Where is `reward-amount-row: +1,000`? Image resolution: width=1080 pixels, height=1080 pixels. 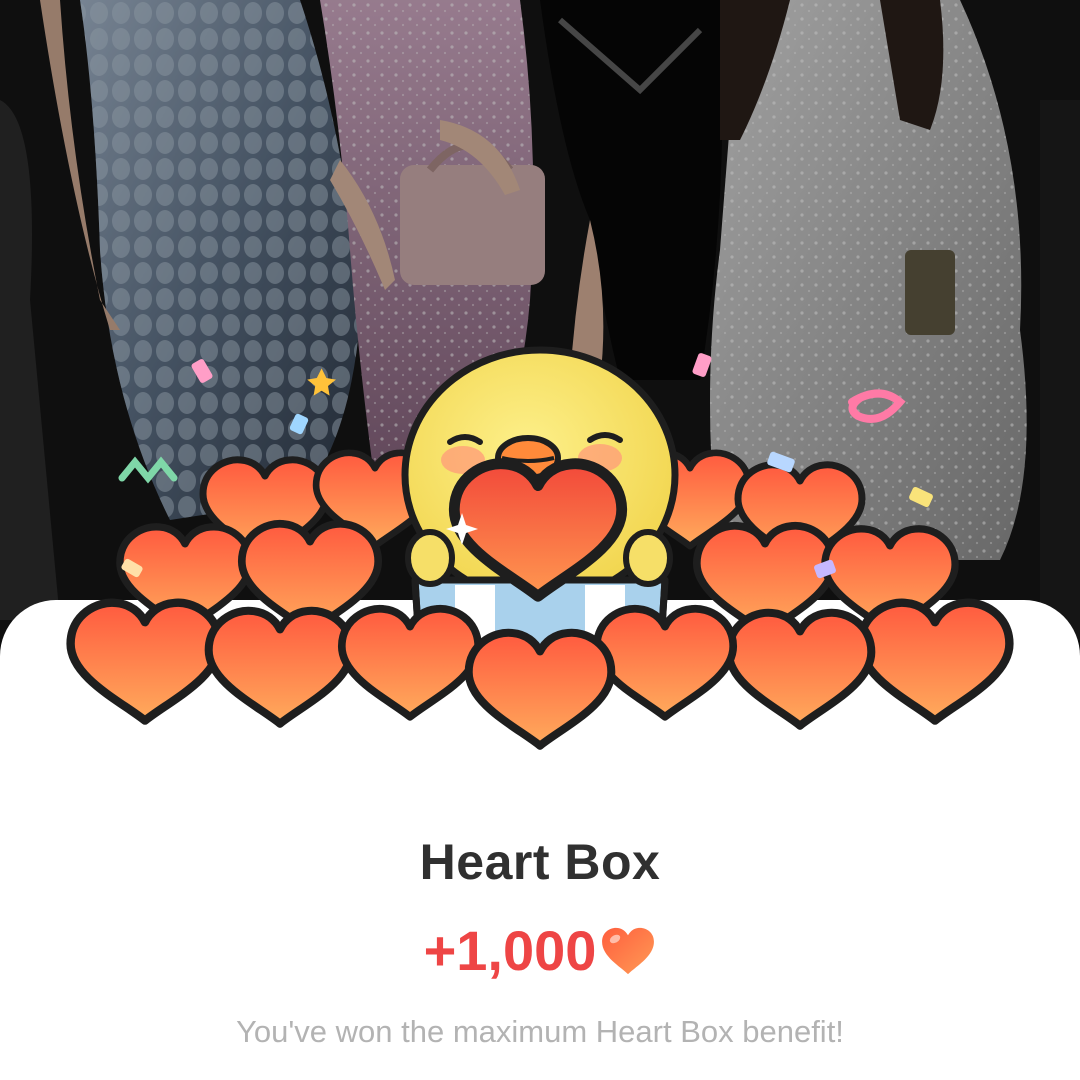
reward-amount-row: +1,000 is located at coordinates (540, 950).